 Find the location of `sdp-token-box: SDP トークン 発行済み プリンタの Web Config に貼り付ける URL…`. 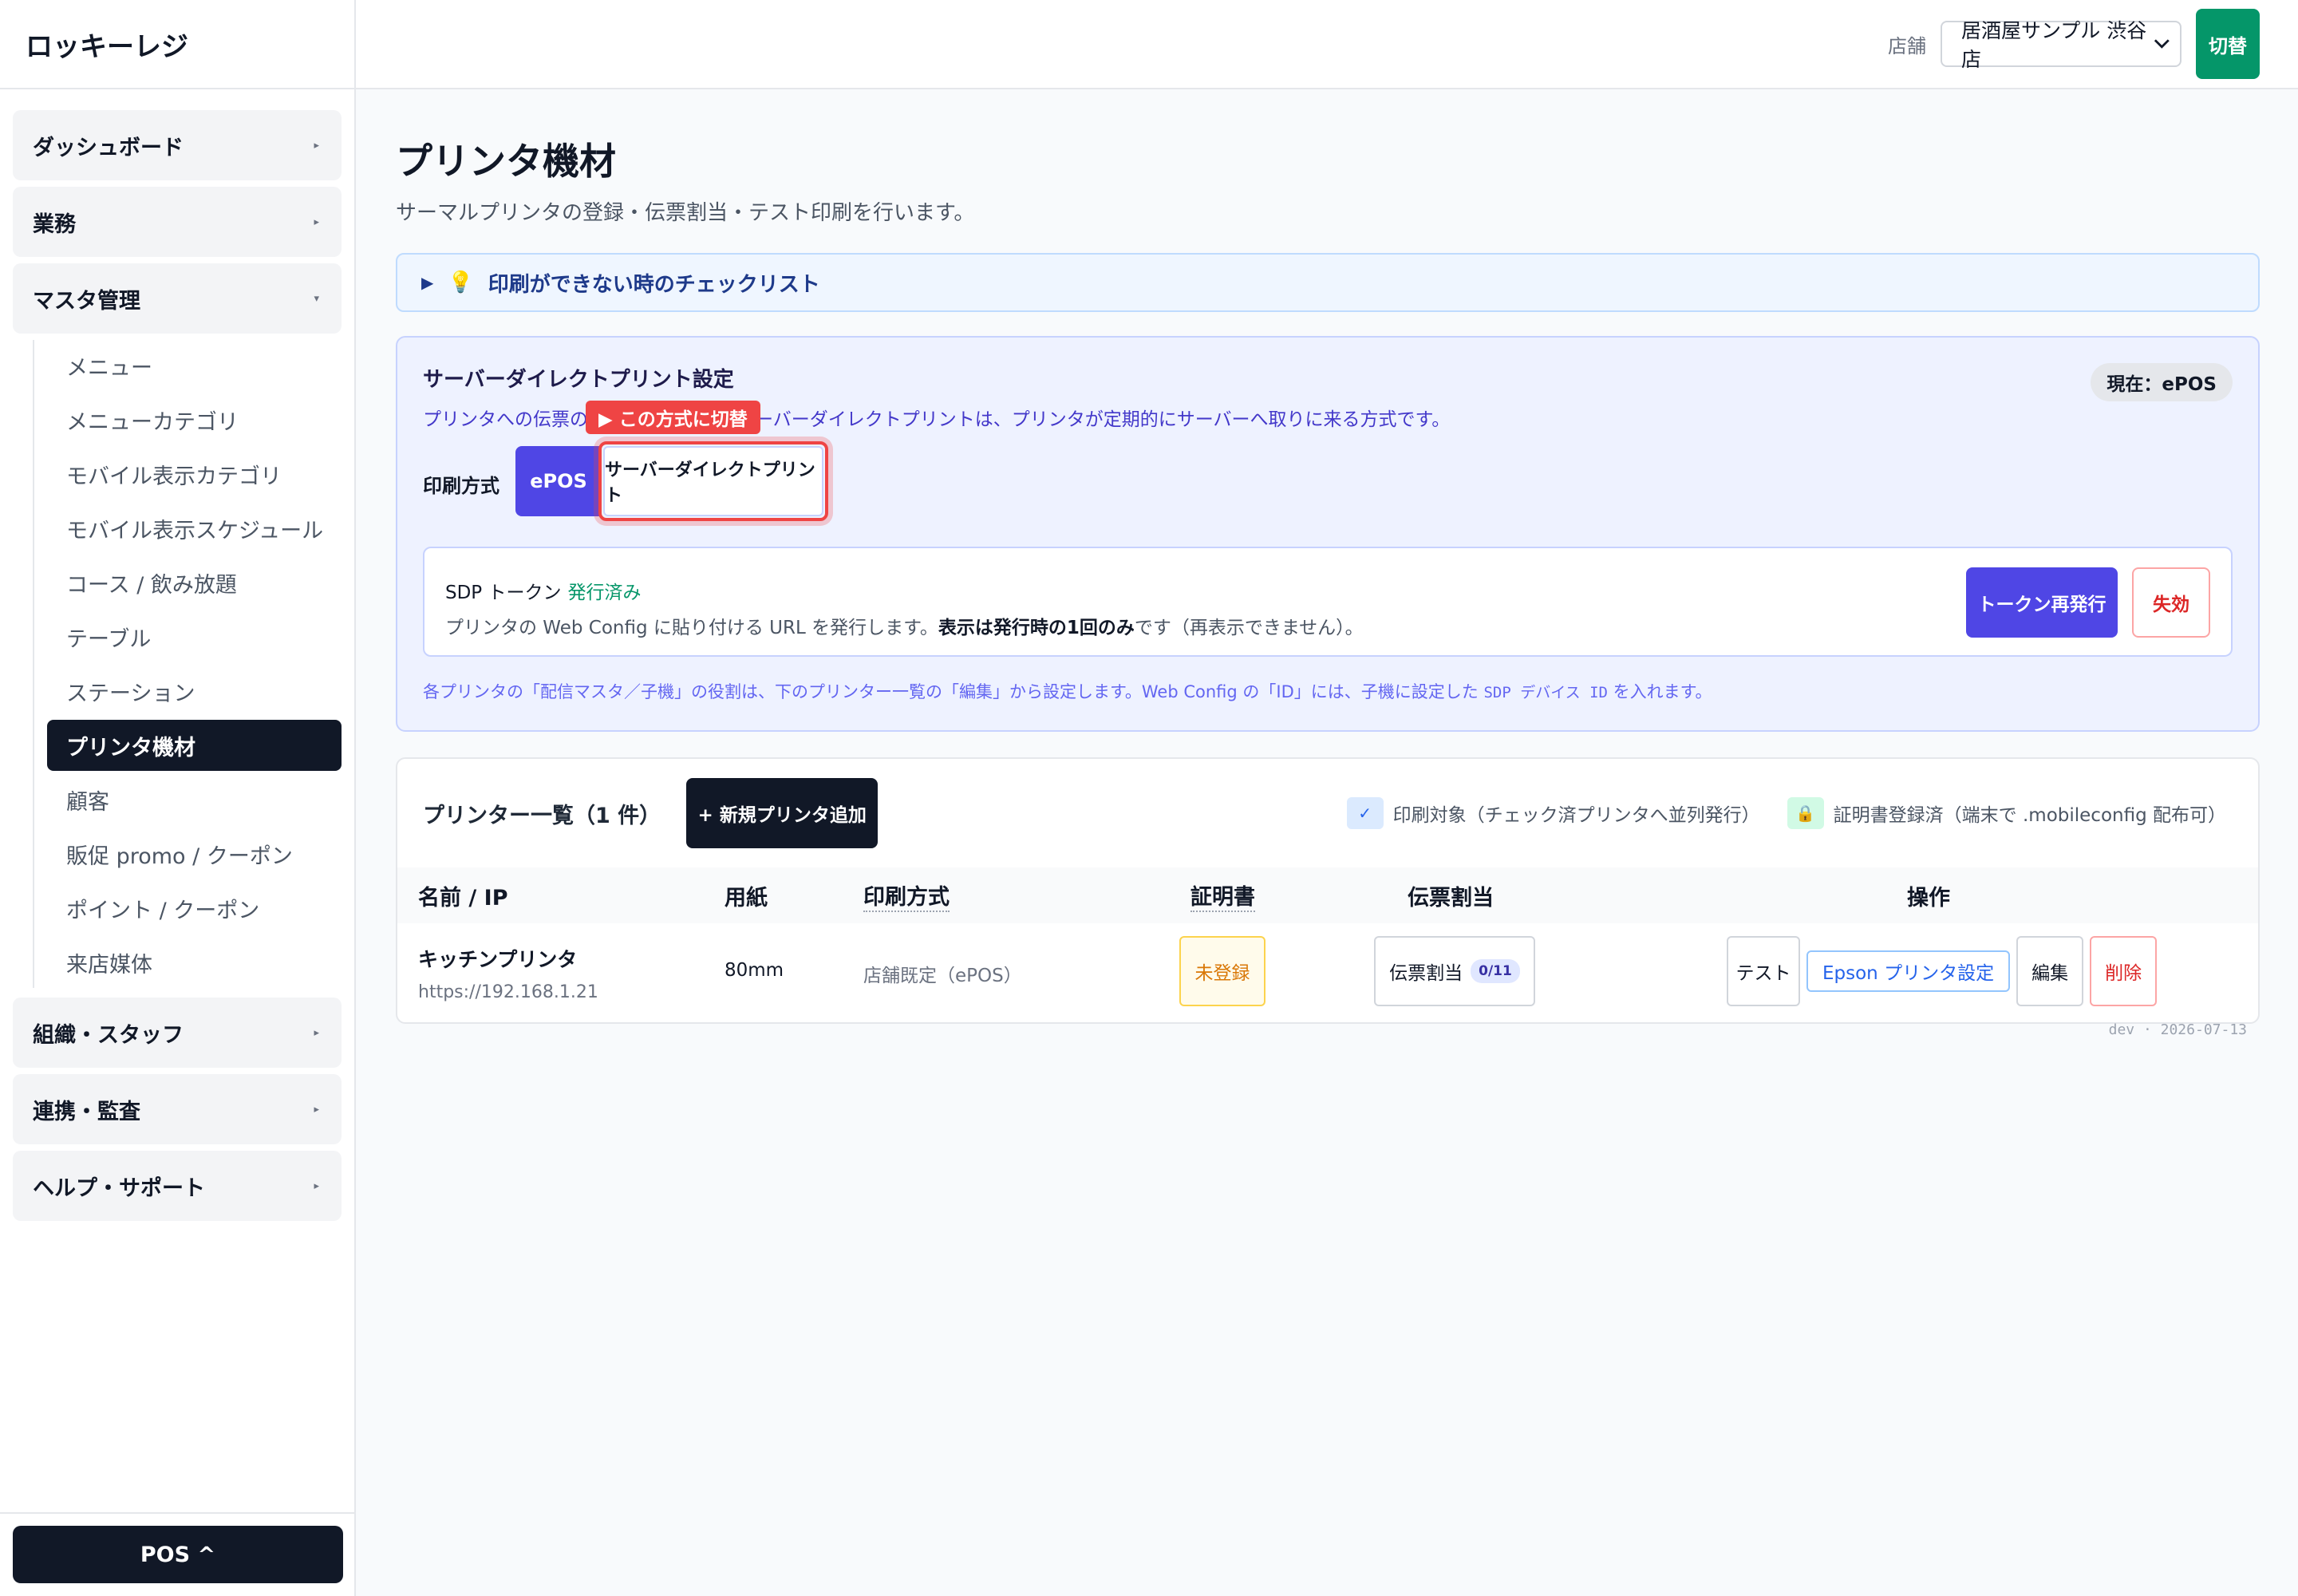

sdp-token-box: SDP トークン 発行済み プリンタの Web Config に貼り付ける URL… is located at coordinates (1328, 602).